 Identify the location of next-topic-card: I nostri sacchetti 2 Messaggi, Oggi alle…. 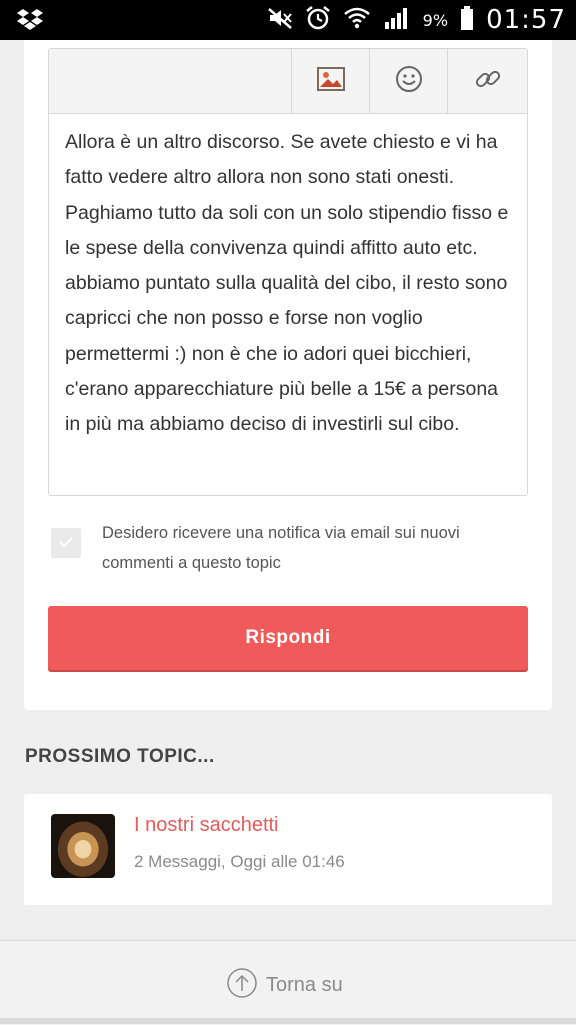
(288, 849).